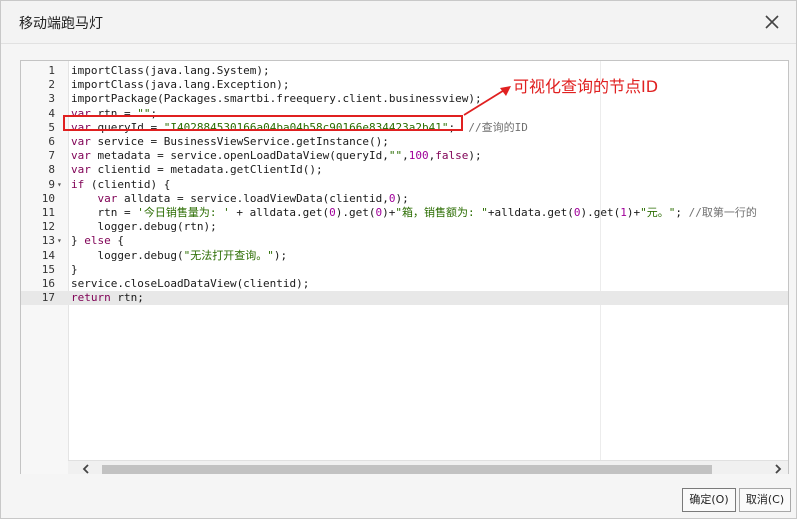  What do you see at coordinates (709, 500) in the screenshot?
I see `ok-button: 确定(O)` at bounding box center [709, 500].